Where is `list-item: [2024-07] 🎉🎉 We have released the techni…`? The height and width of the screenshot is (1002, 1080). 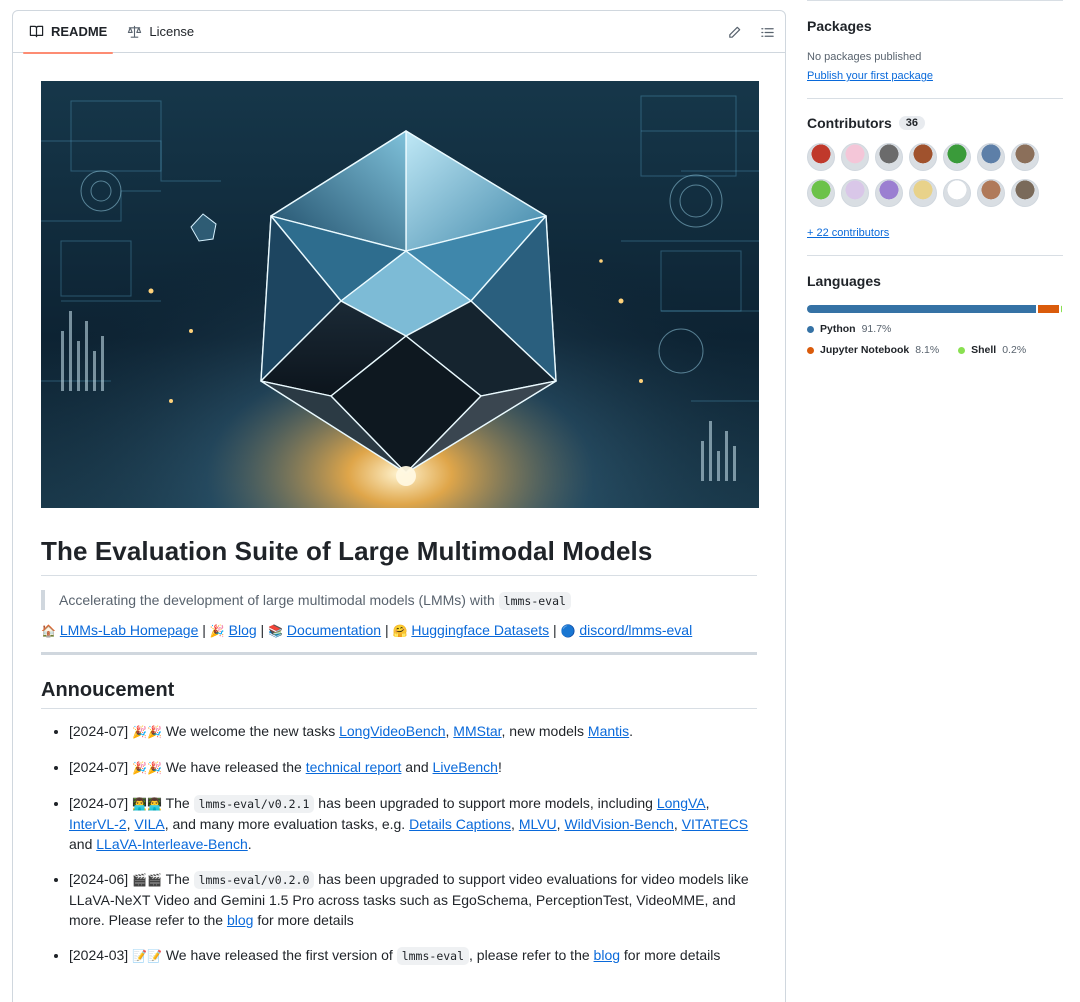
list-item: [2024-07] 🎉🎉 We have released the techni… is located at coordinates (413, 767).